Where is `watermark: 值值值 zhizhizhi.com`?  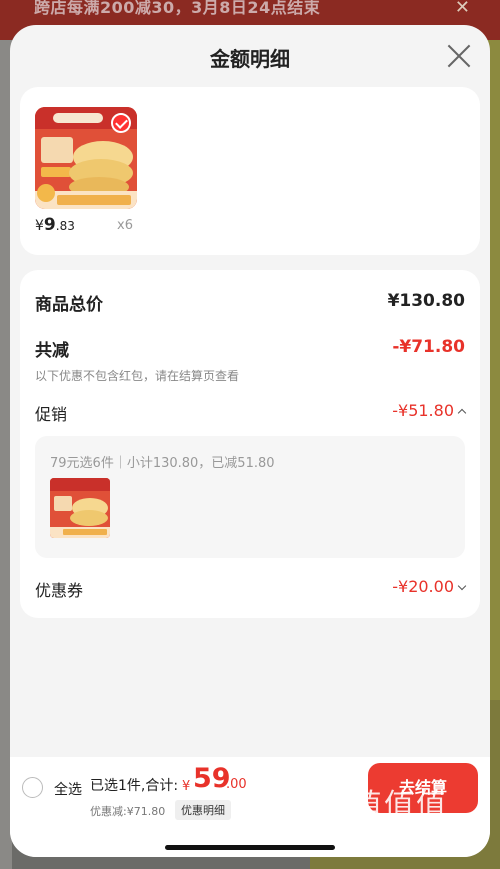 watermark: 值值值 zhizhizhi.com is located at coordinates (422, 823).